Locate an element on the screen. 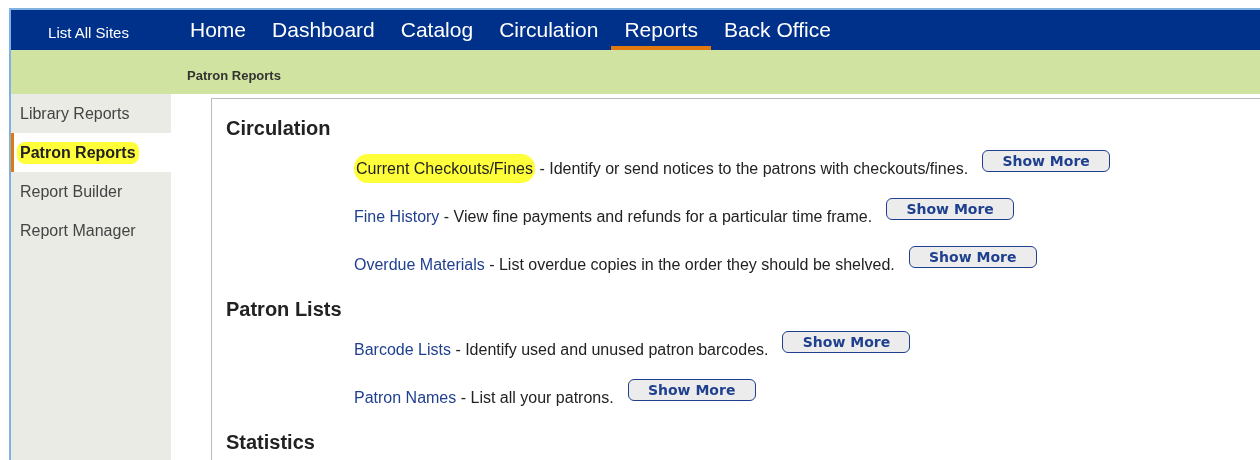  nav-tab: Catalog is located at coordinates (437, 30).